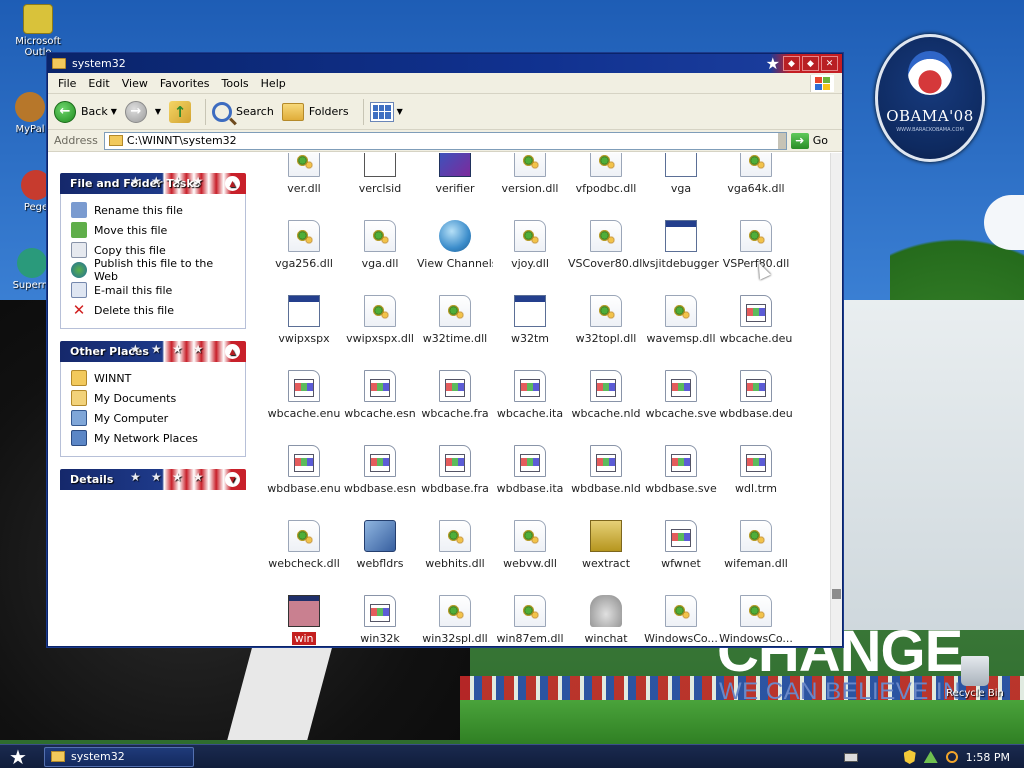 This screenshot has width=1024, height=768. What do you see at coordinates (154, 230) in the screenshot?
I see `task-move: Move this file` at bounding box center [154, 230].